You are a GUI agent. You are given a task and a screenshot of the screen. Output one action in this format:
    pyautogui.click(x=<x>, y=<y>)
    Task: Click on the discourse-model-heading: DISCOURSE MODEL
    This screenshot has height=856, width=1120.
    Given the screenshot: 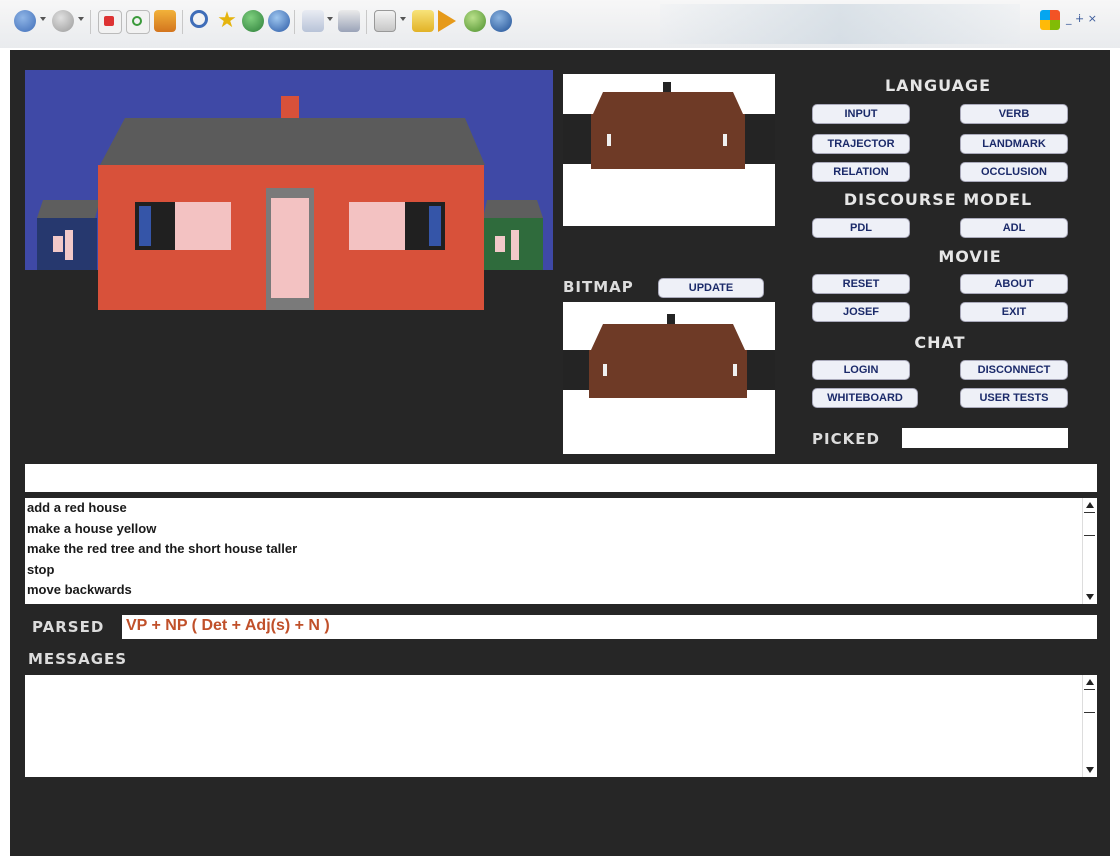 What is the action you would take?
    pyautogui.click(x=938, y=199)
    